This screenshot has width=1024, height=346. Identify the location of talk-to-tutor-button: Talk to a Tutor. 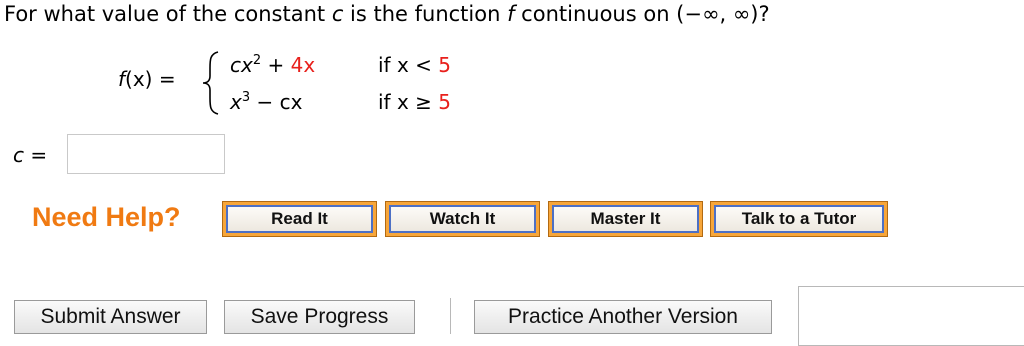
(799, 219).